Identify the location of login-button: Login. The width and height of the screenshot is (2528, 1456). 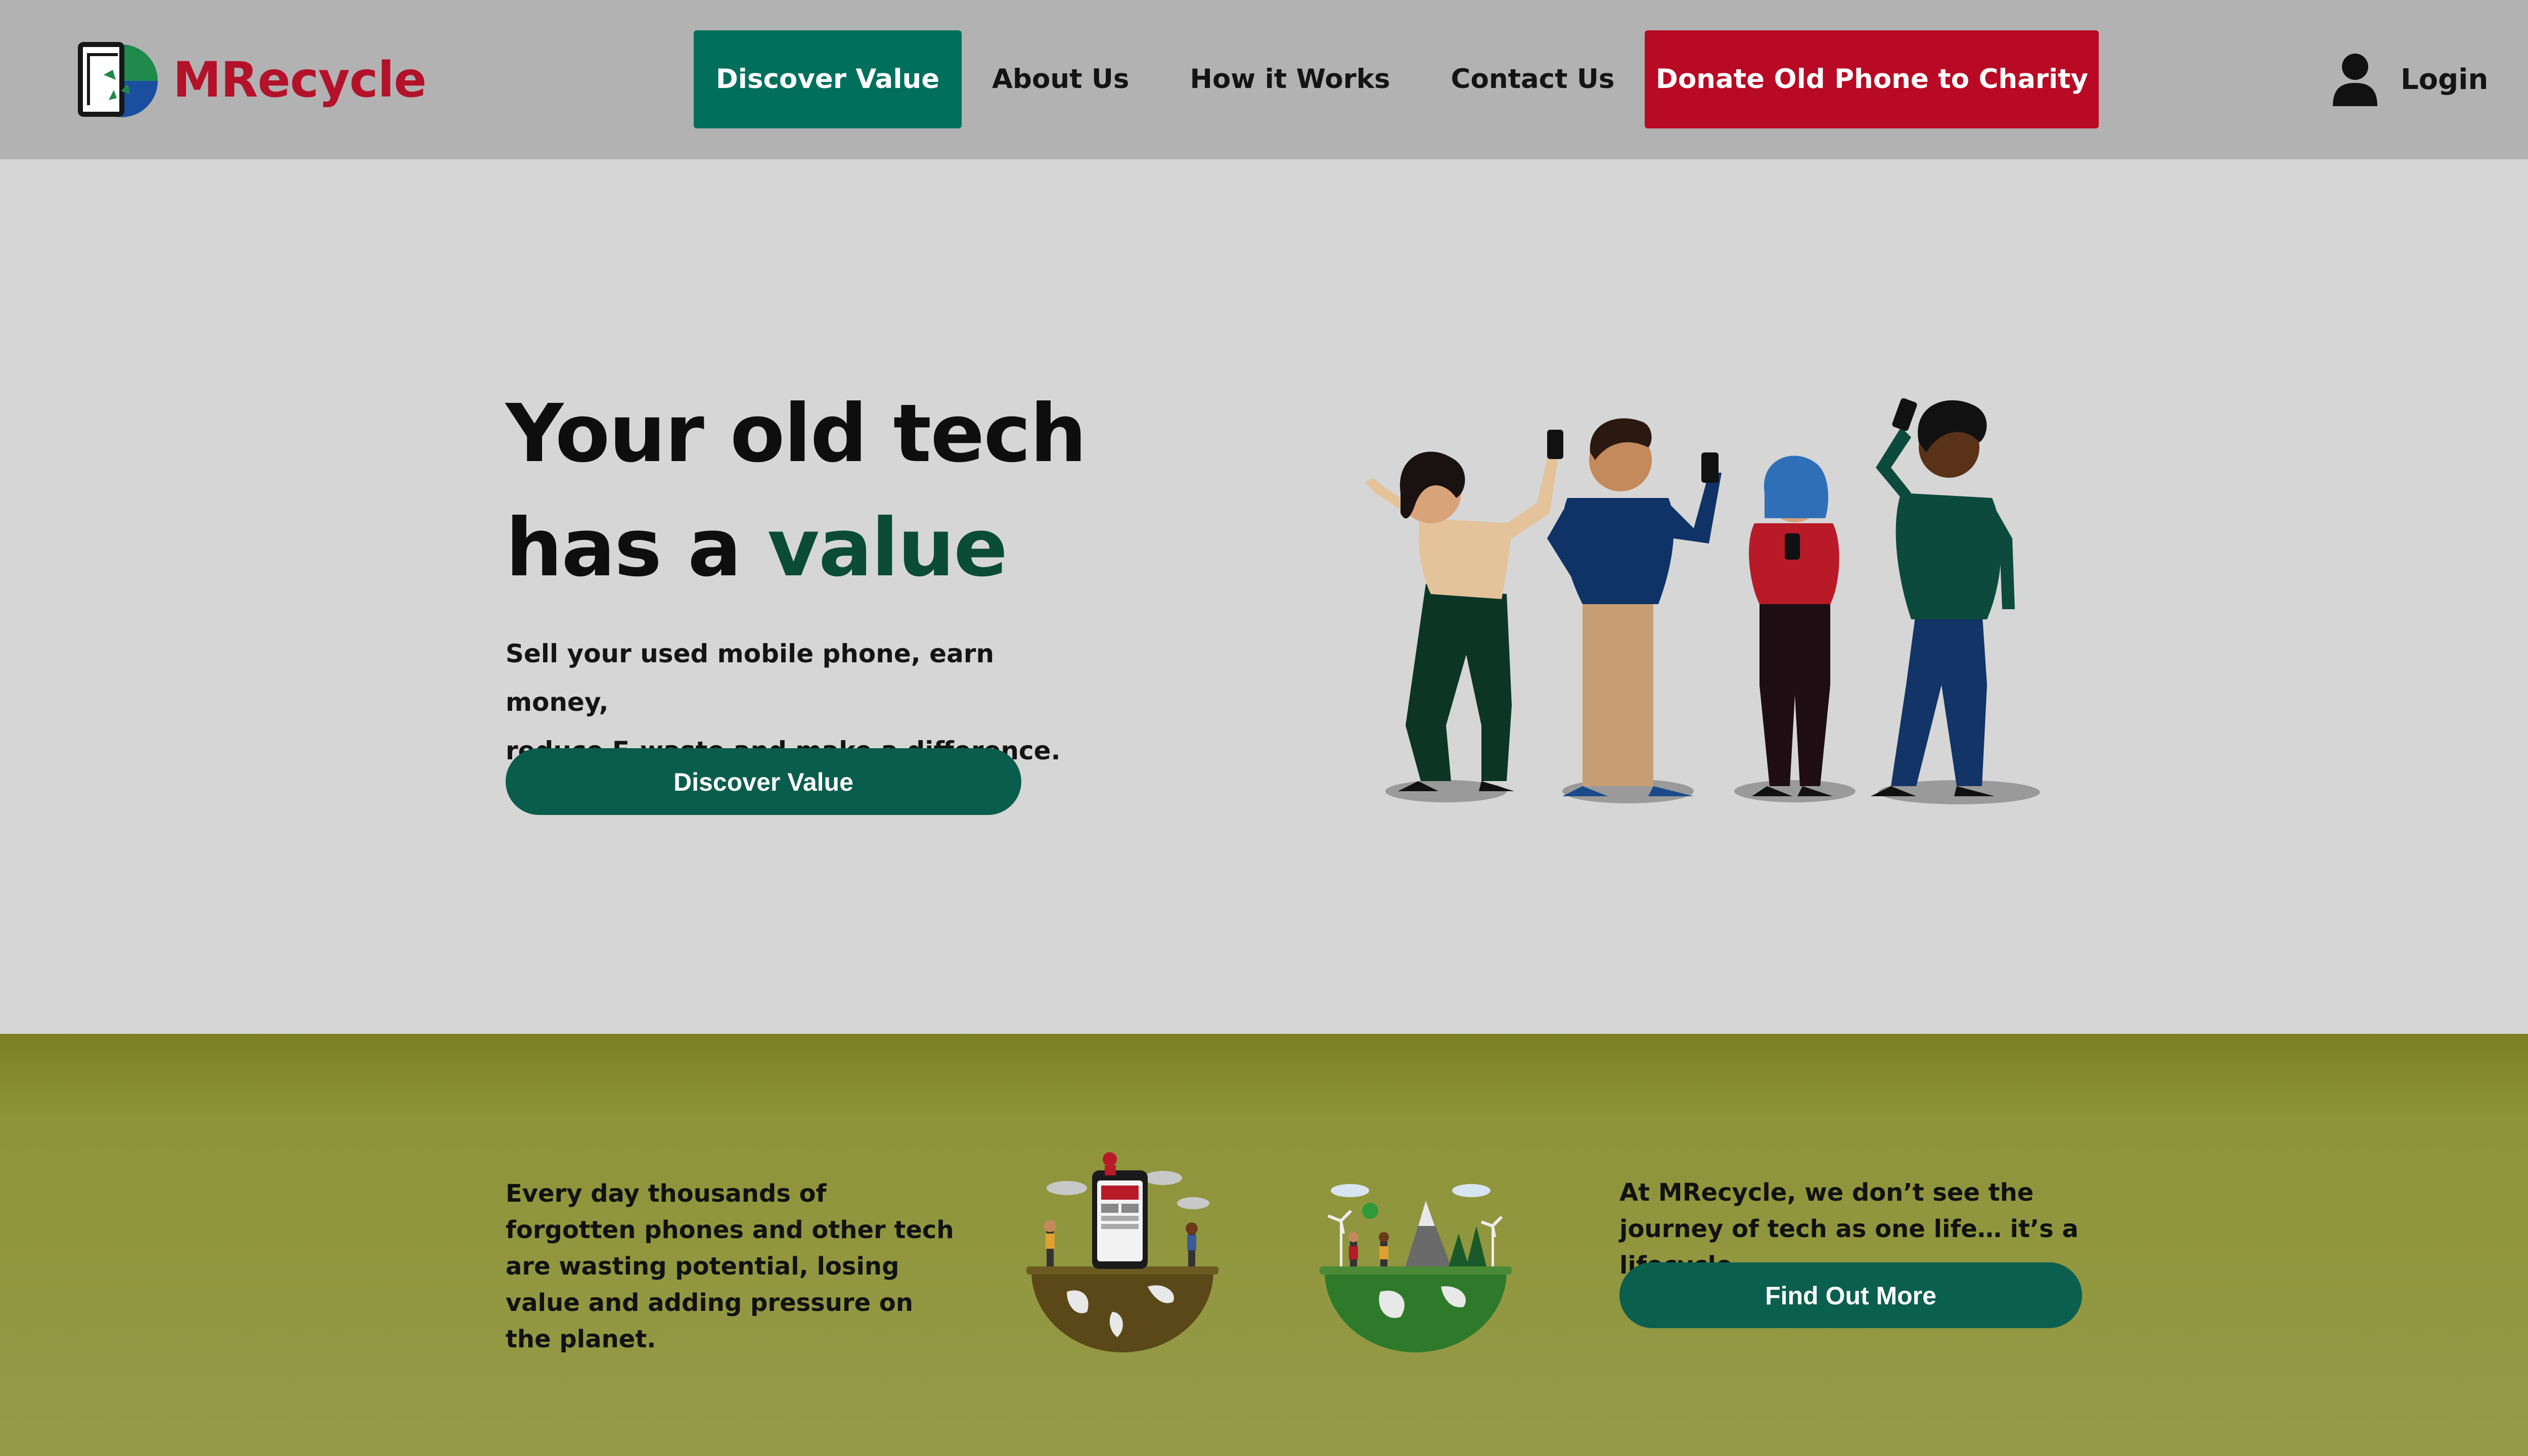
(2410, 80).